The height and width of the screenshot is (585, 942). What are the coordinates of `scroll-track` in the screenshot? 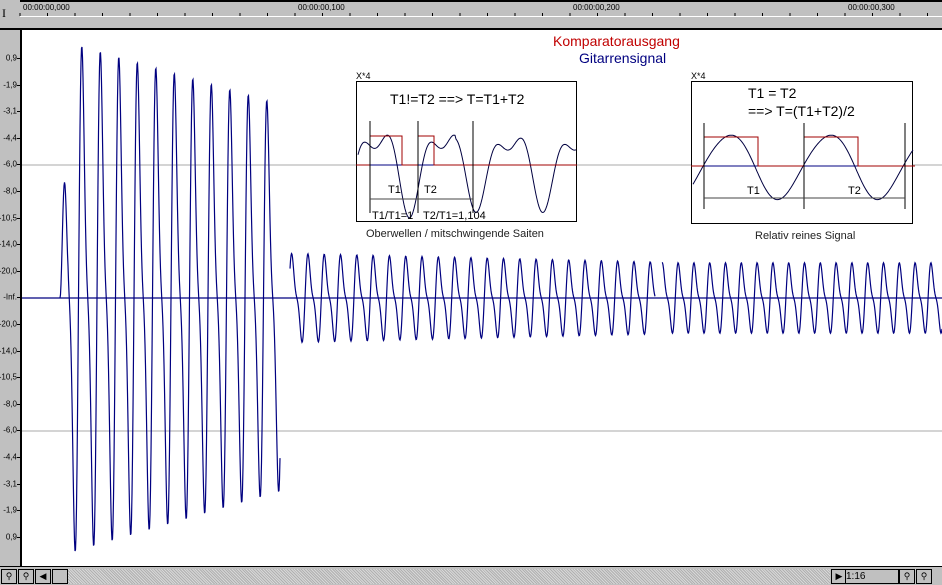 It's located at (449, 576).